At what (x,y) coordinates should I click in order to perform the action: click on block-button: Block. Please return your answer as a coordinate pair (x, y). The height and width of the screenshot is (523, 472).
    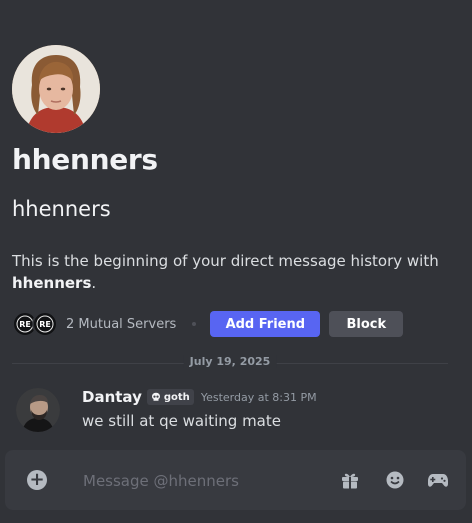
    Looking at the image, I should click on (366, 324).